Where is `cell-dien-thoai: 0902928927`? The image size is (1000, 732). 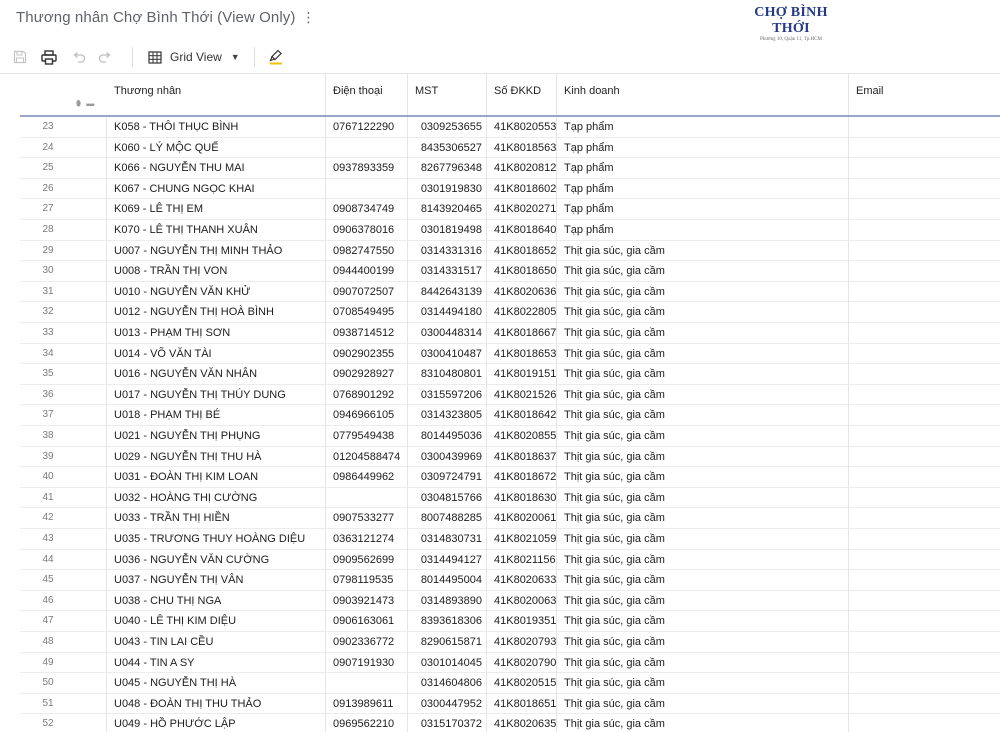
cell-dien-thoai: 0902928927 is located at coordinates (367, 374).